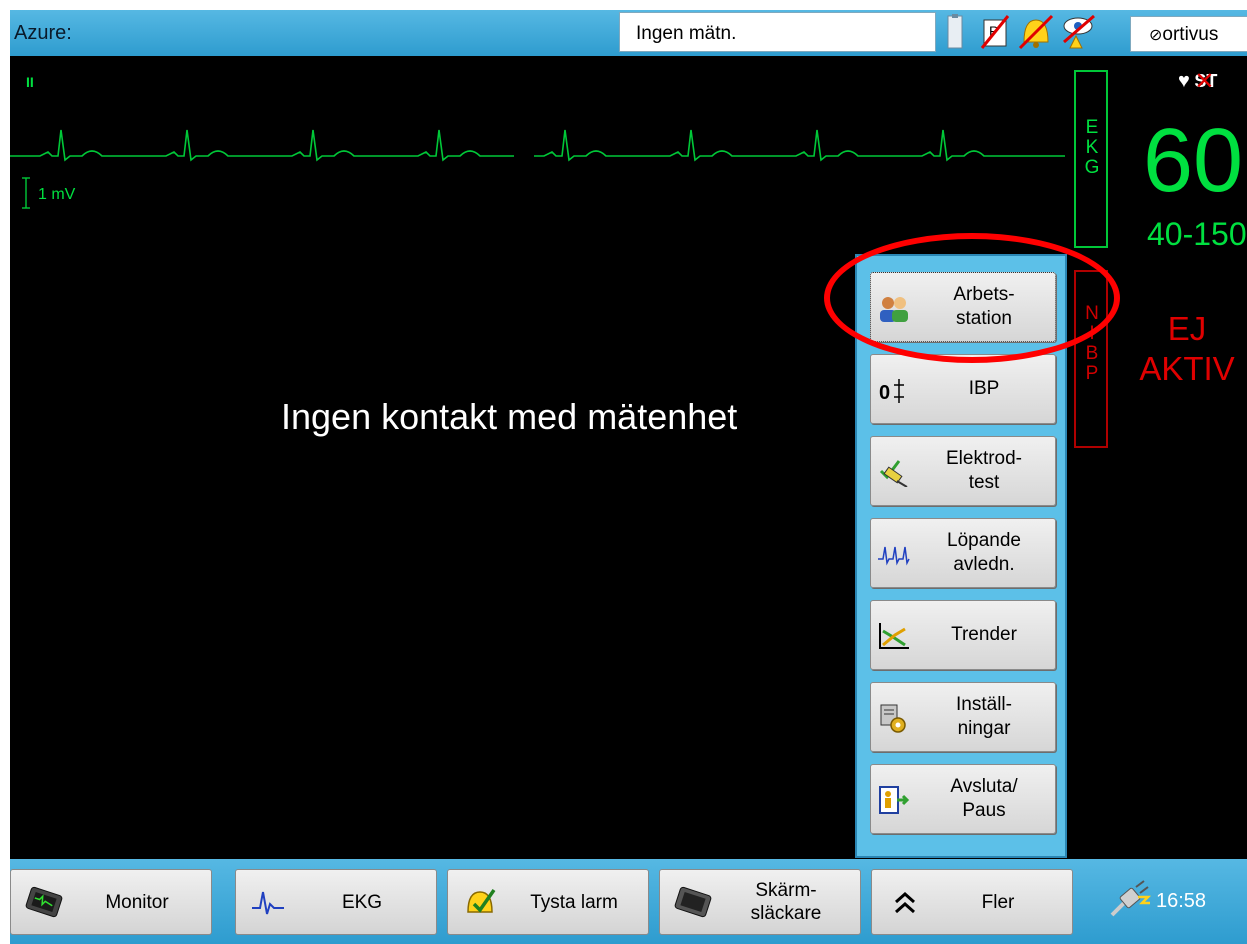 The image size is (1247, 944). Describe the element at coordinates (1131, 898) in the screenshot. I see `power-plug-icon` at that location.